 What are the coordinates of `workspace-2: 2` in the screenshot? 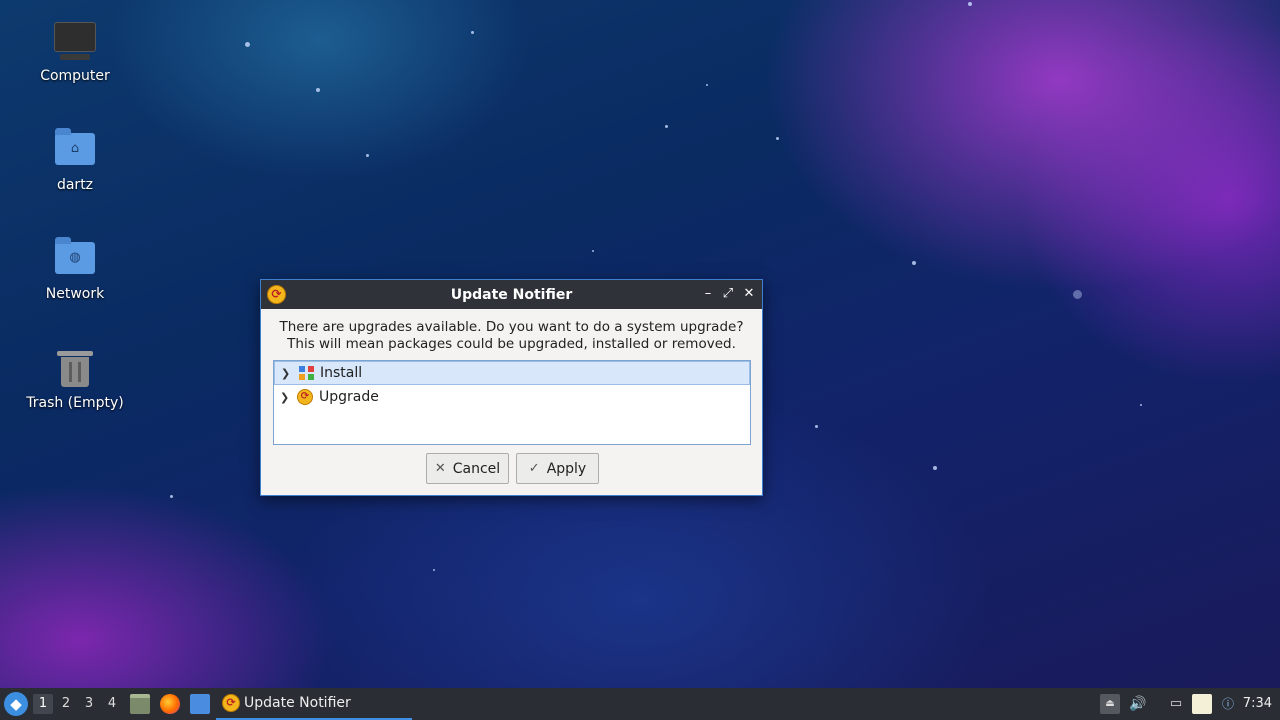 It's located at (66, 704).